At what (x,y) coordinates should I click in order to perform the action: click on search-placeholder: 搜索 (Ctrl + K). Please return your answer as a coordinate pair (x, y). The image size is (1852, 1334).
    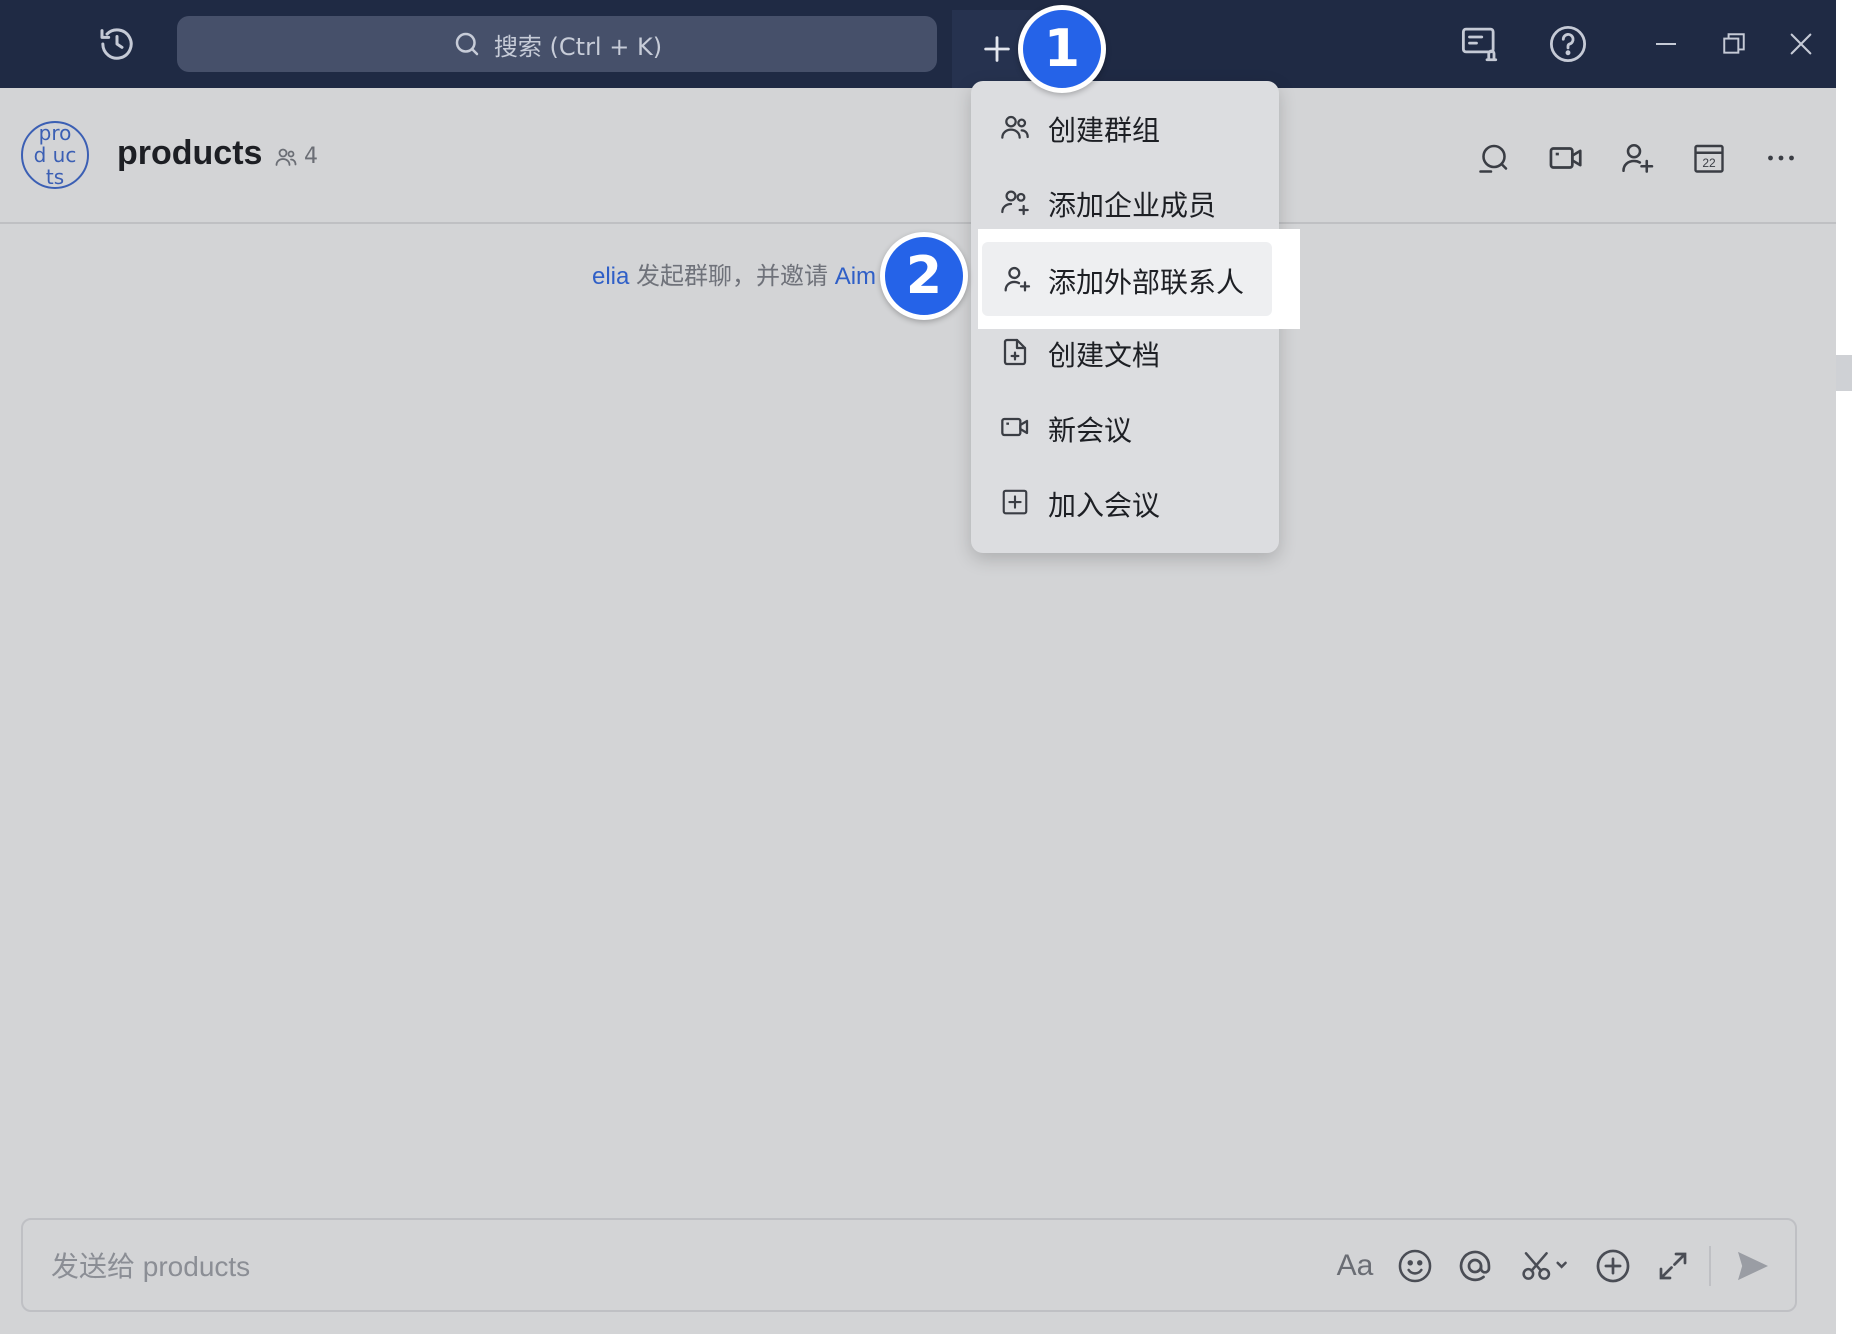
    Looking at the image, I should click on (578, 46).